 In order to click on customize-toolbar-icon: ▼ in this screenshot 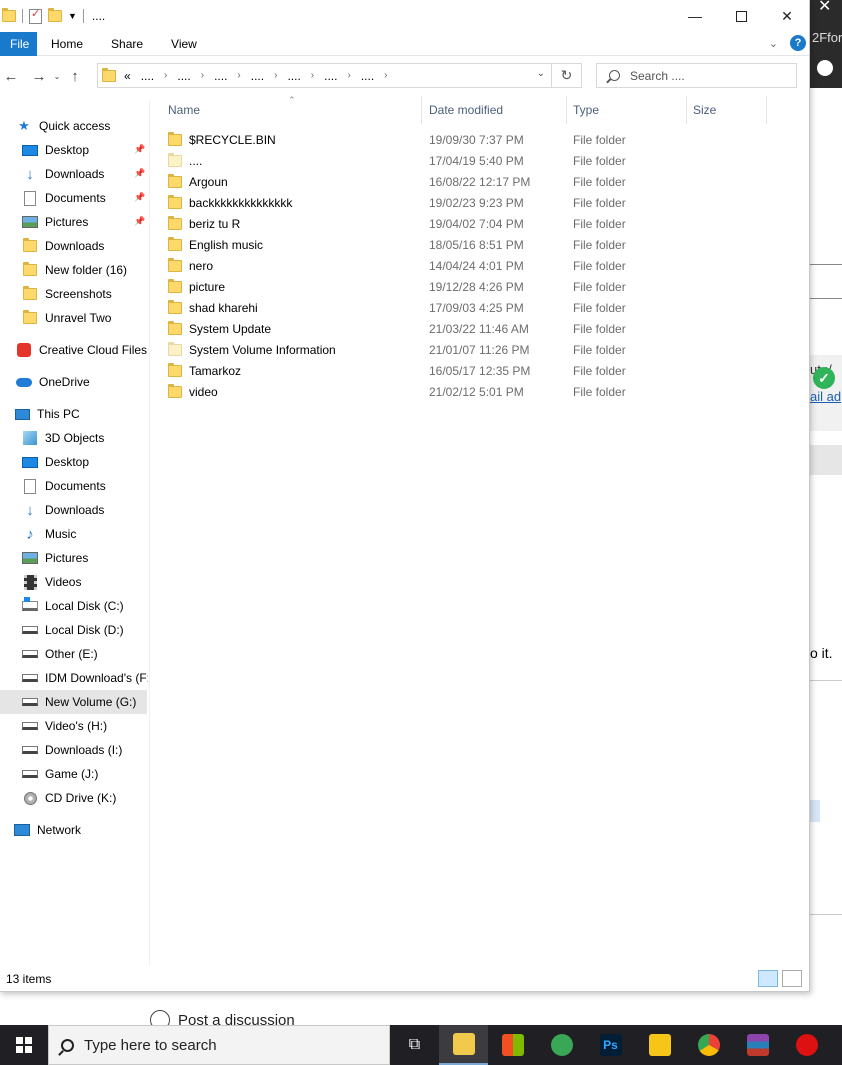, I will do `click(72, 16)`.